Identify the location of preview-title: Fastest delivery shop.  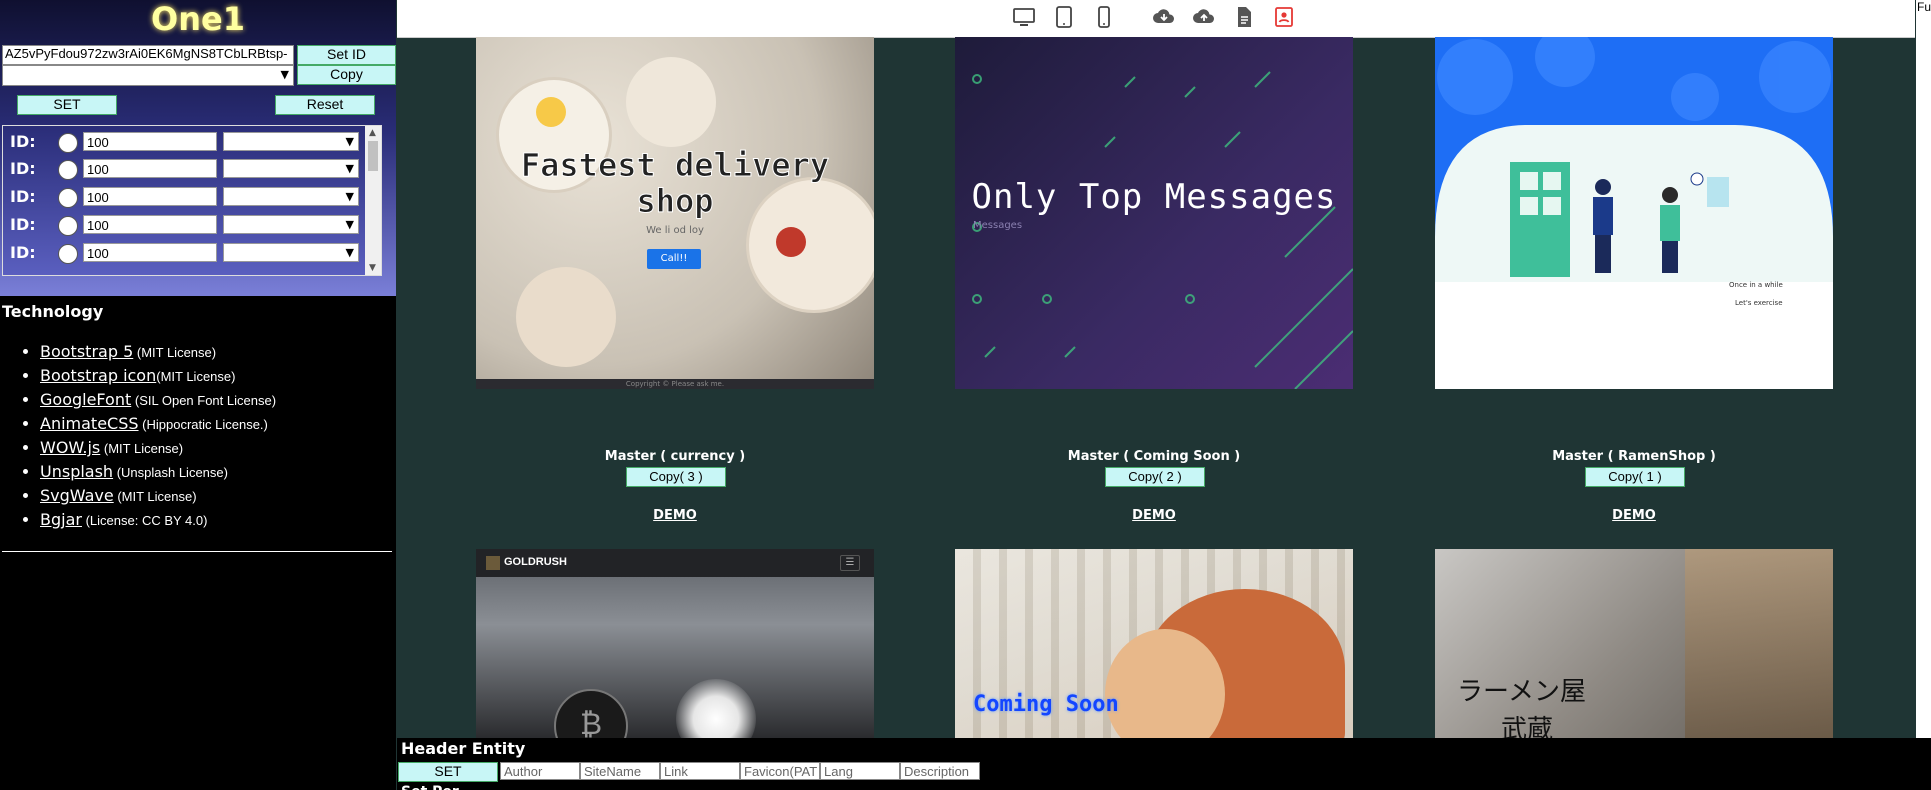
(675, 183).